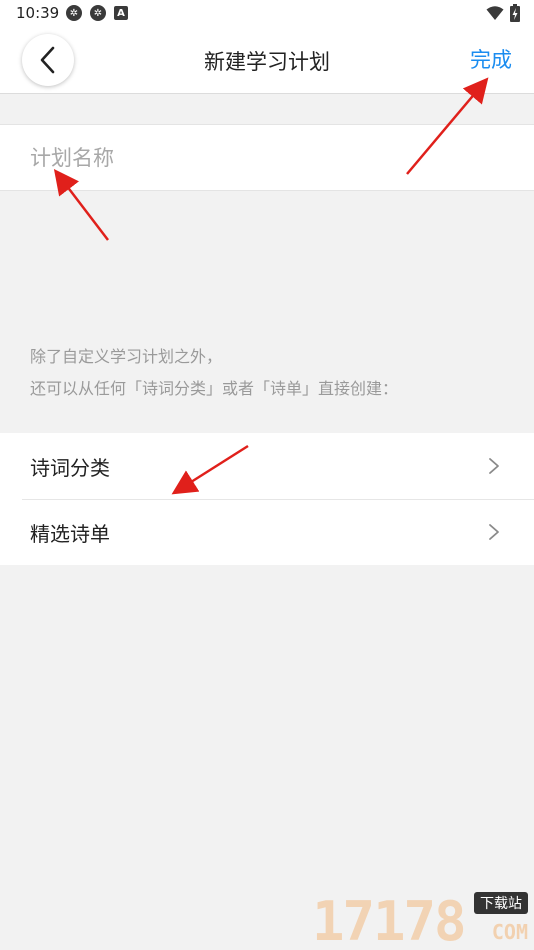 The image size is (534, 950). I want to click on page-title: 新建学习计划, so click(267, 62).